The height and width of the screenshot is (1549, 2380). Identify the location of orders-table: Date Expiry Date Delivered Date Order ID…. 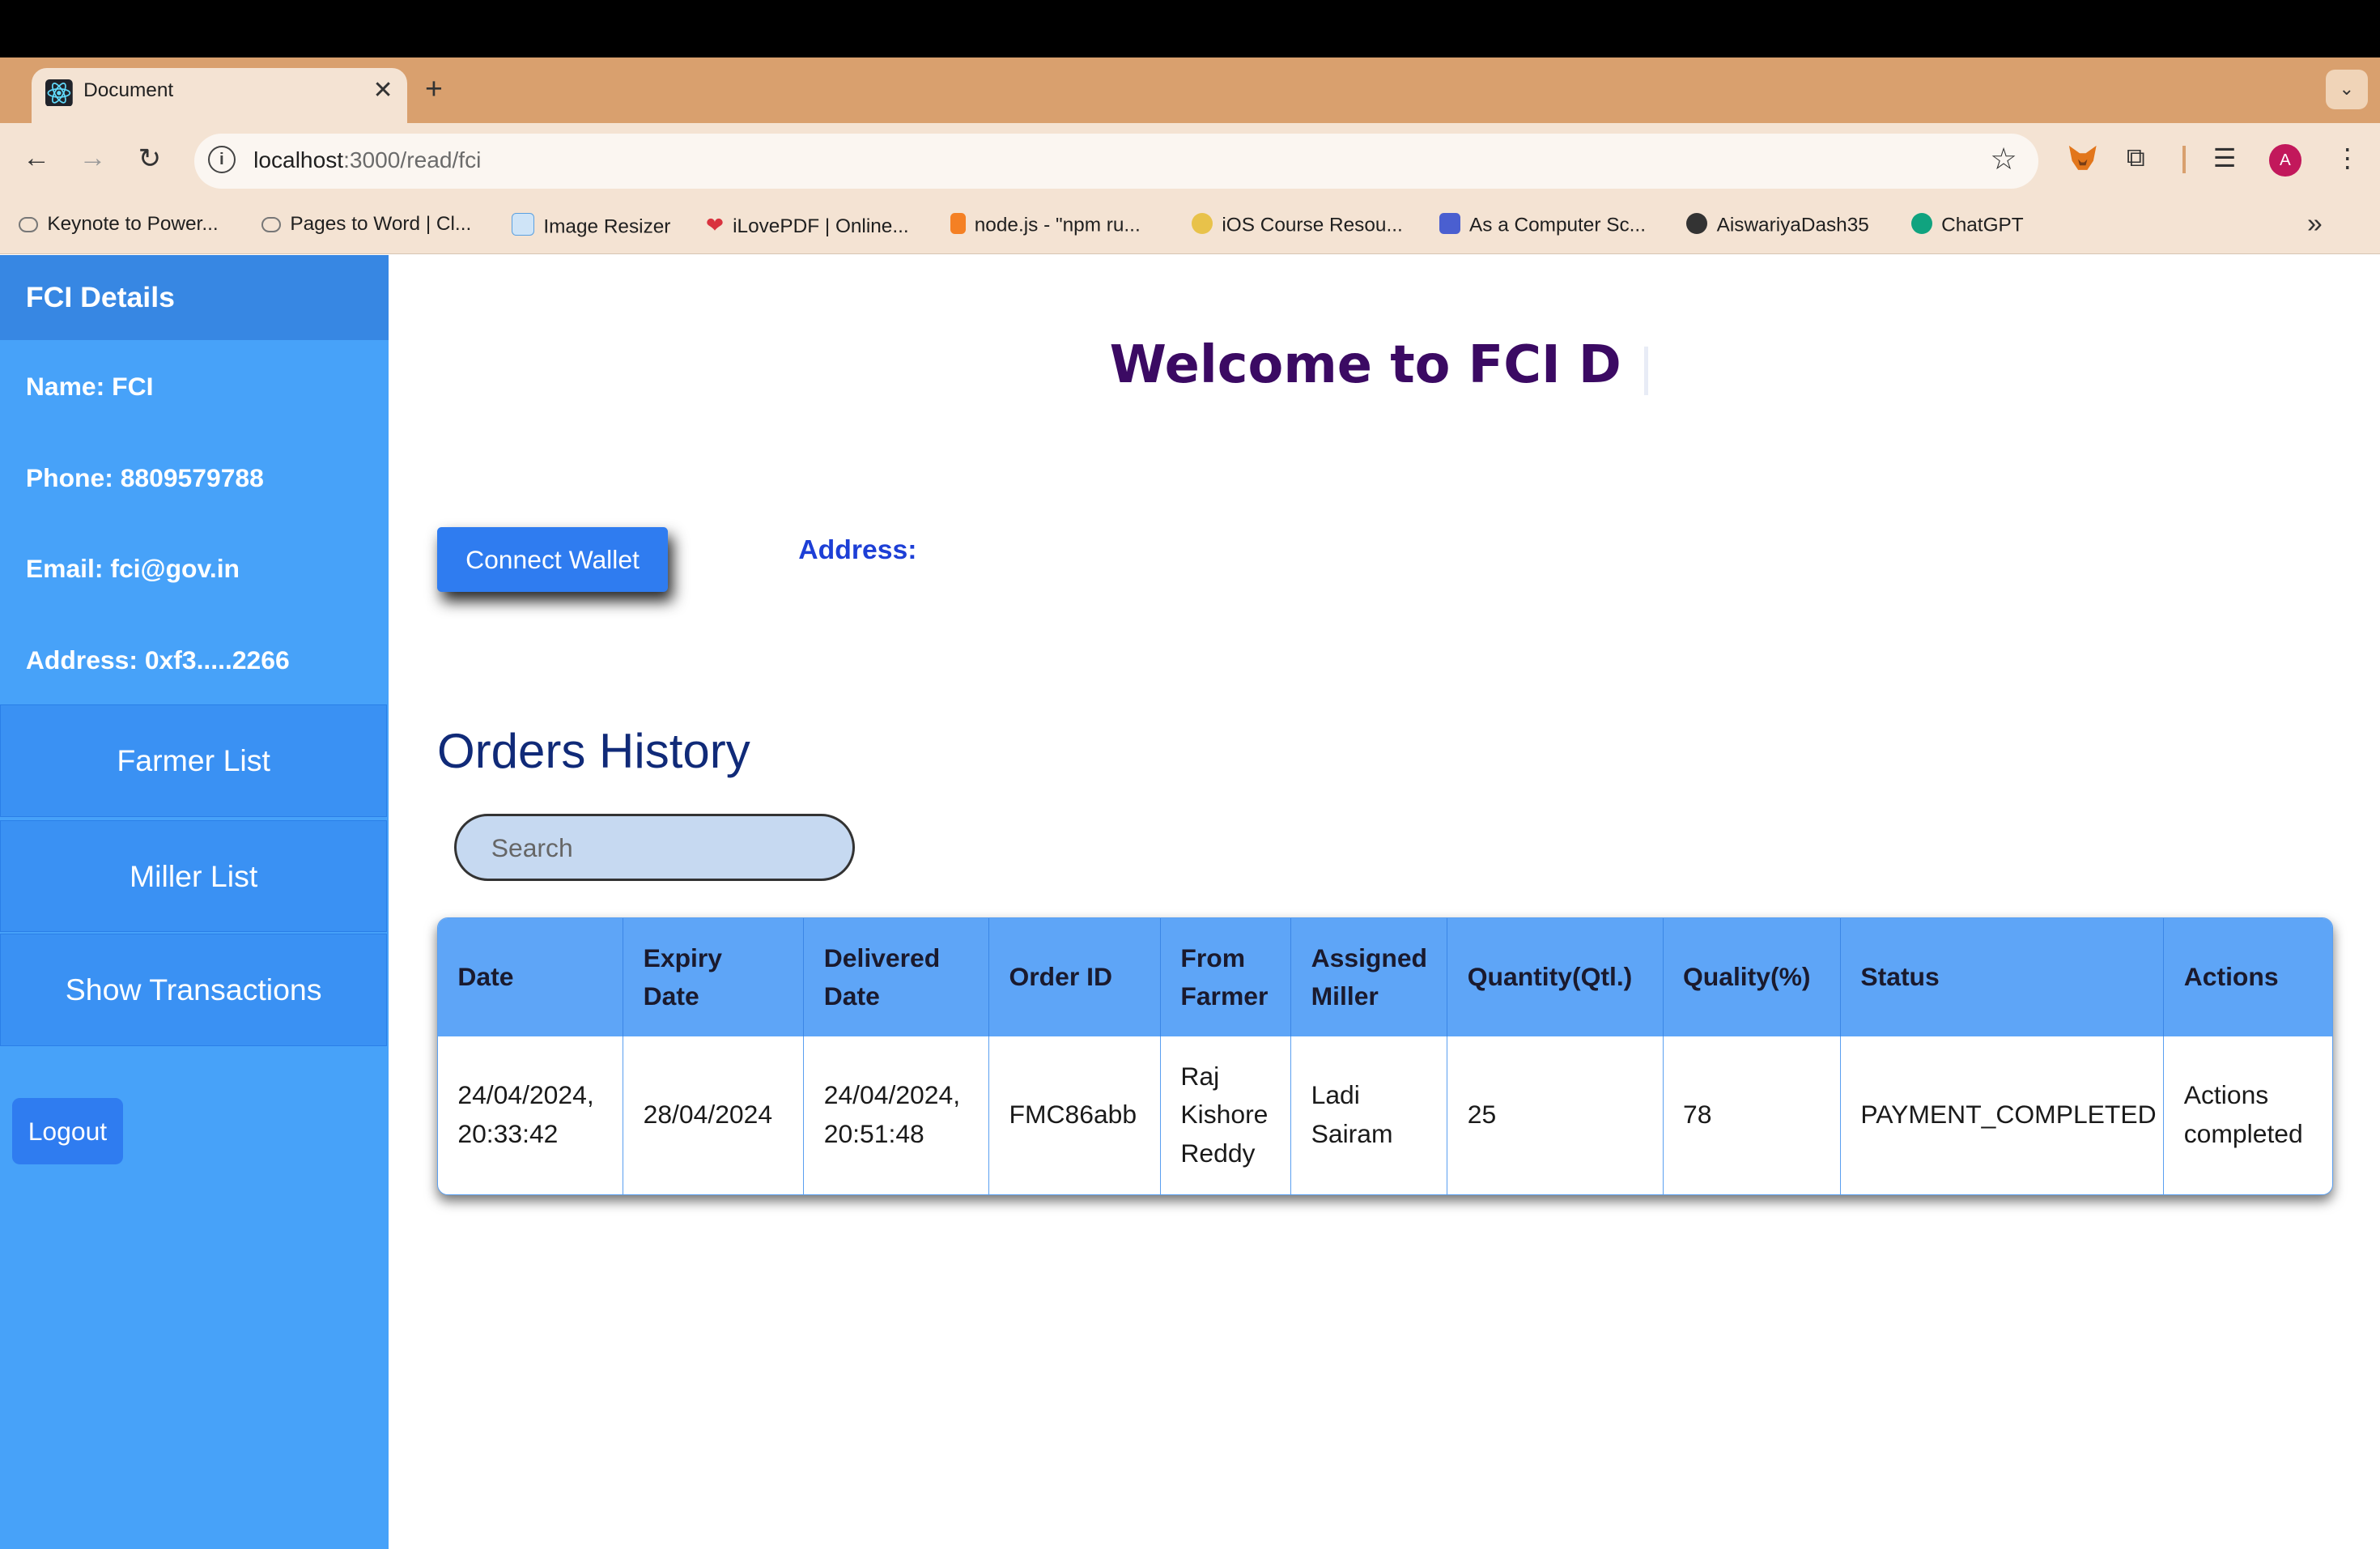
(1385, 1056).